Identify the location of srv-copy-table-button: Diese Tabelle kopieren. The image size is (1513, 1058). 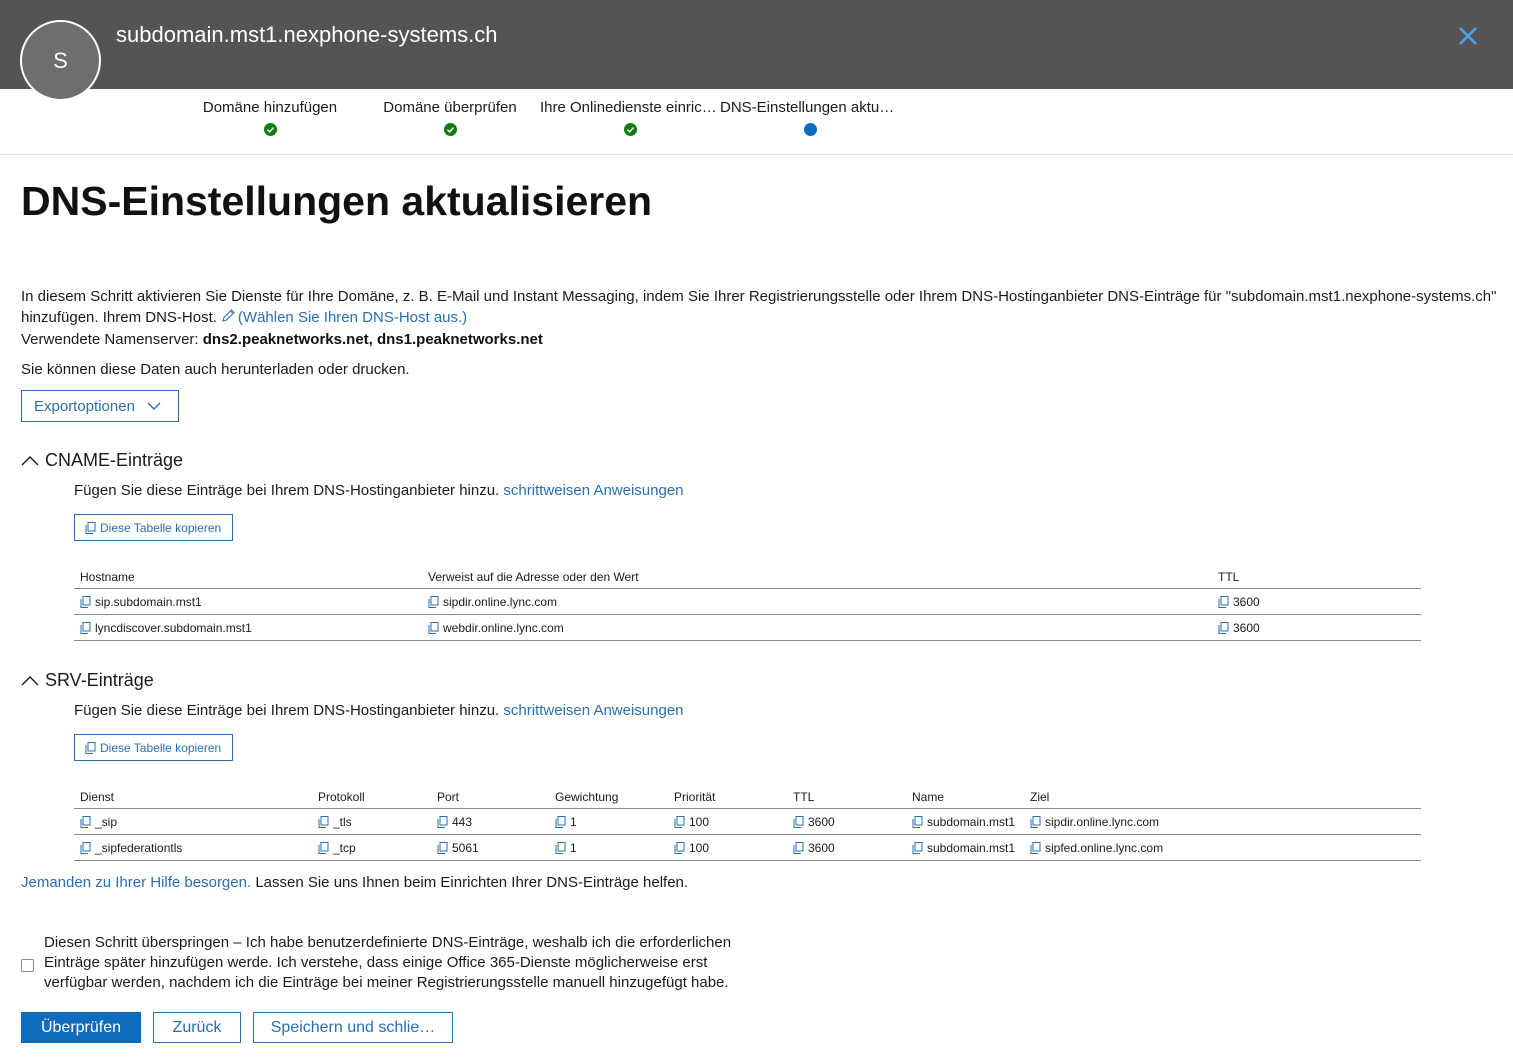
(153, 747).